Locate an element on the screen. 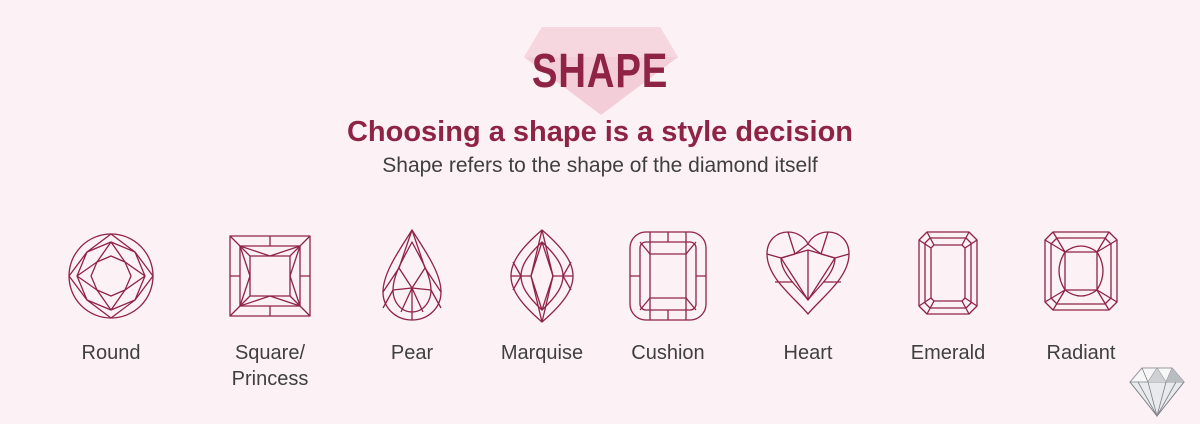 The image size is (1200, 424). shape-item-marquise: Marquise is located at coordinates (542, 296).